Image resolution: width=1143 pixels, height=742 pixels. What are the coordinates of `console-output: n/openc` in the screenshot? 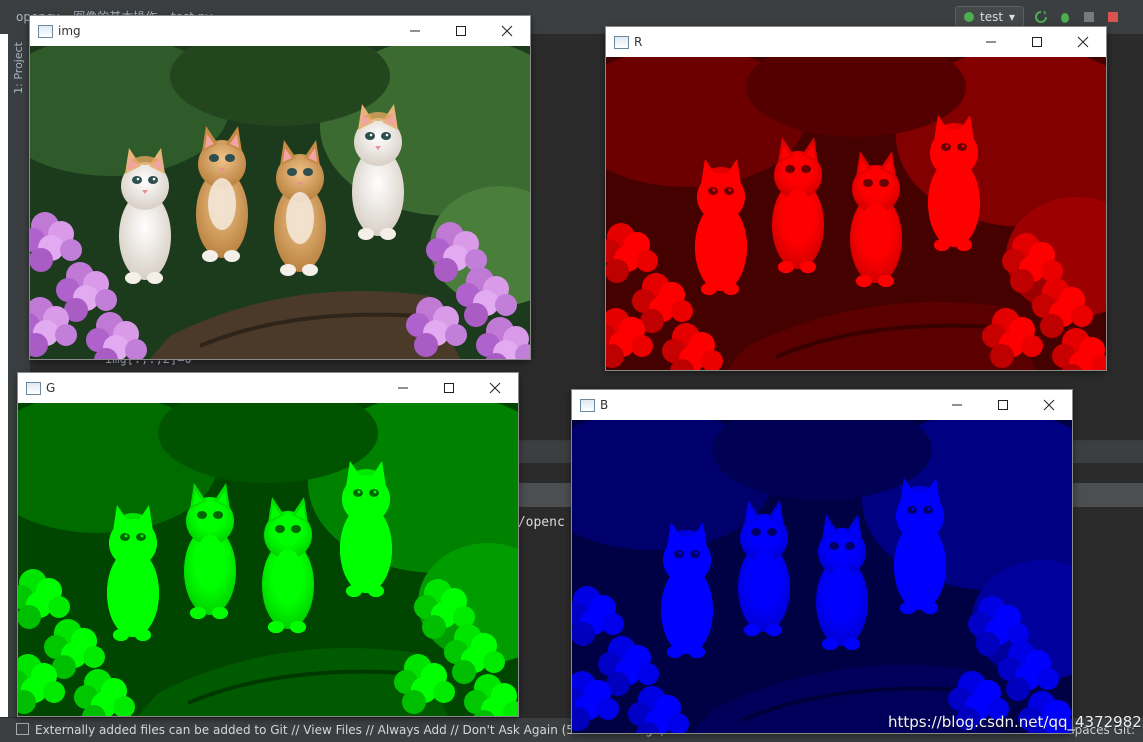 It's located at (537, 522).